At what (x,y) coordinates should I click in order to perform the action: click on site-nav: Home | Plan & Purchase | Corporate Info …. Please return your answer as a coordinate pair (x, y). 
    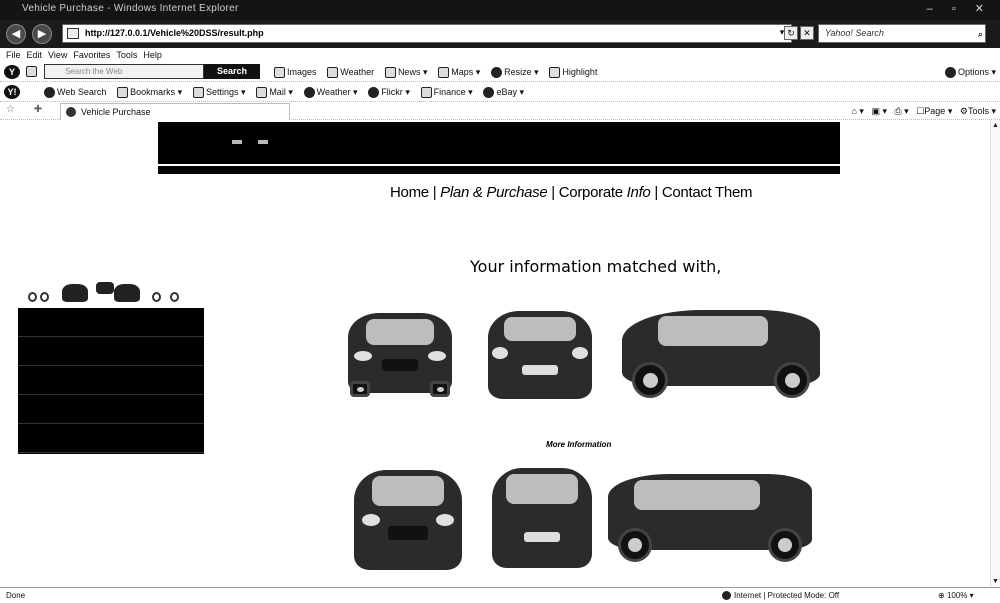
    Looking at the image, I should click on (571, 192).